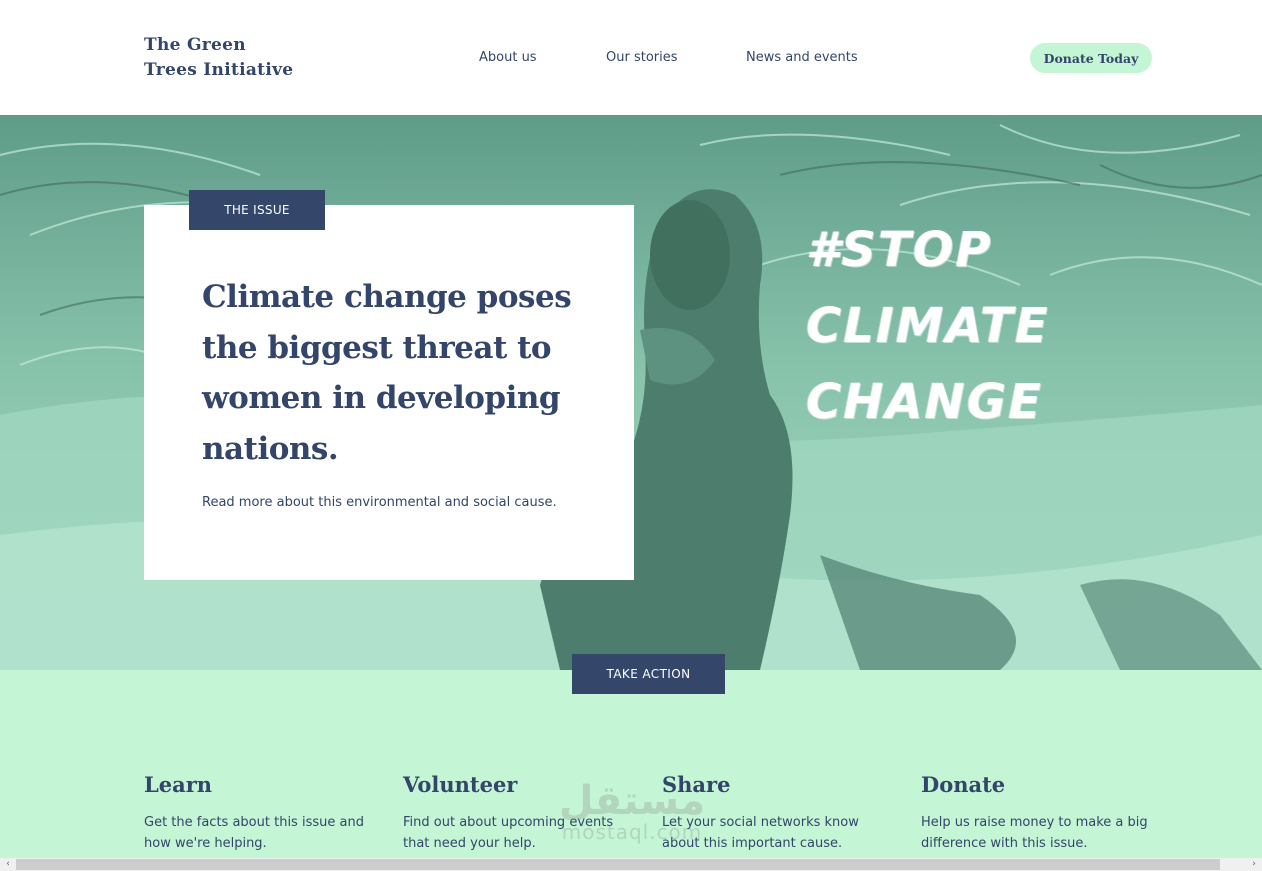 Image resolution: width=1262 pixels, height=871 pixels. I want to click on stop-climate-change-slogan: #STOP CLIMATE CHANGE, so click(928, 326).